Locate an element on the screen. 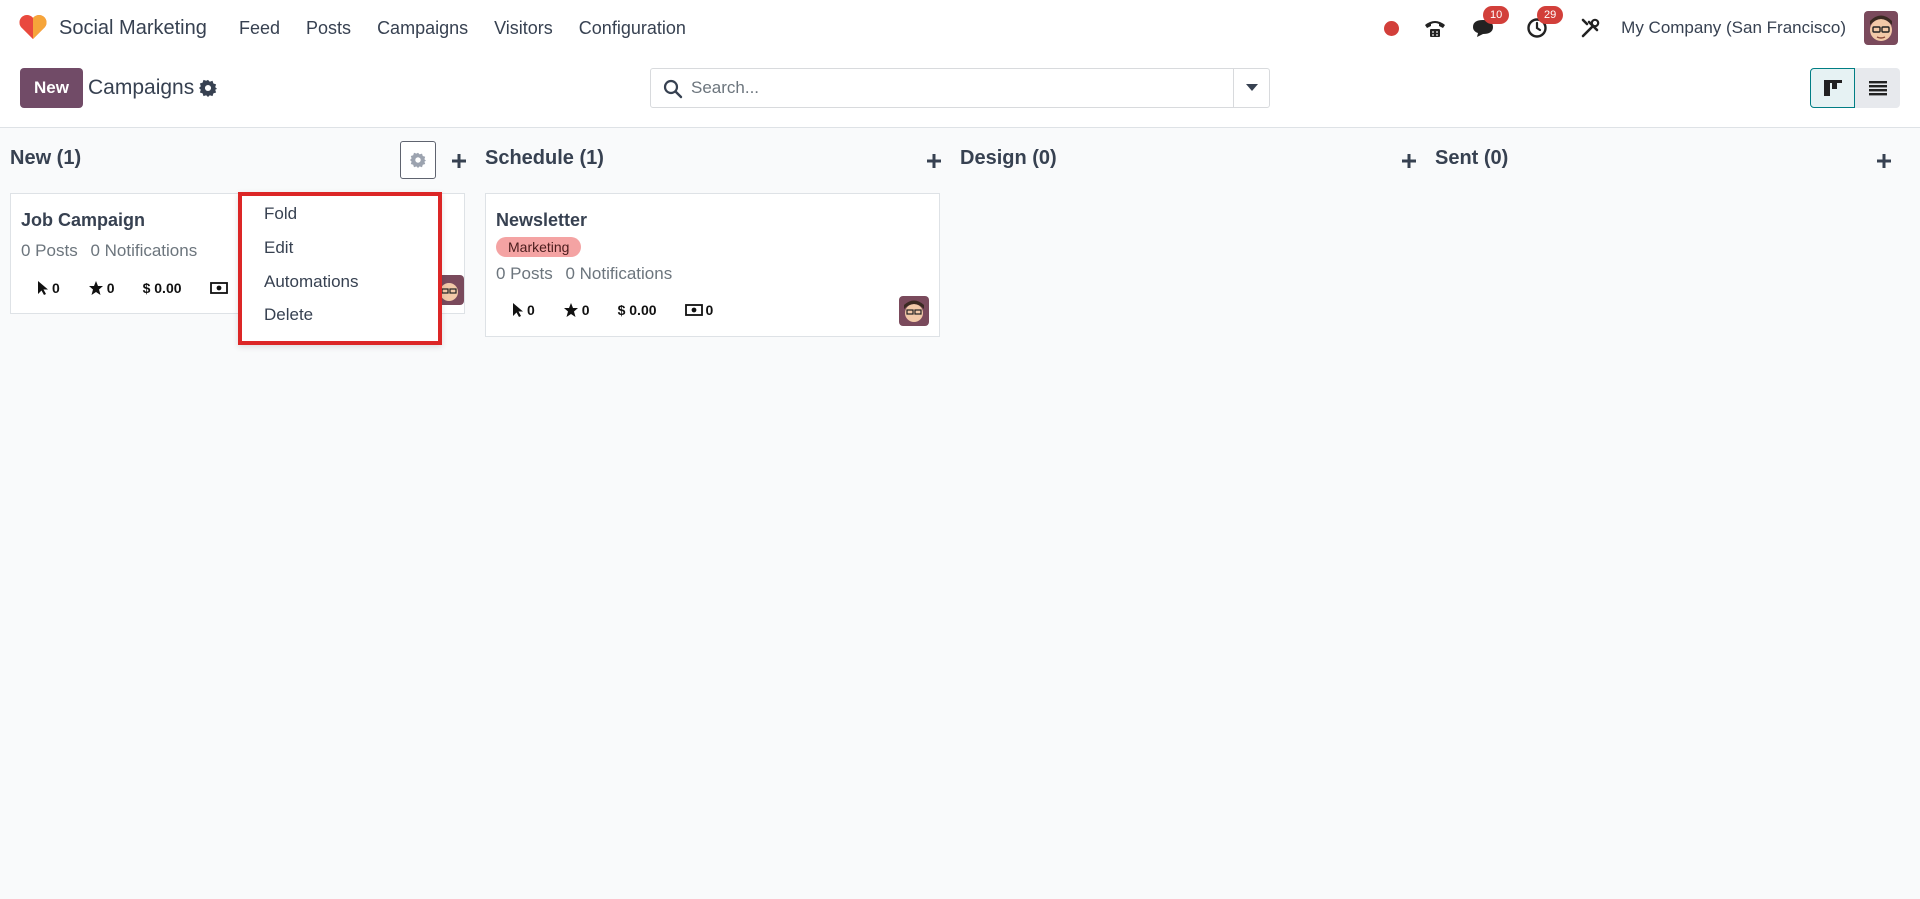  menu-item-edit: Edit is located at coordinates (278, 248).